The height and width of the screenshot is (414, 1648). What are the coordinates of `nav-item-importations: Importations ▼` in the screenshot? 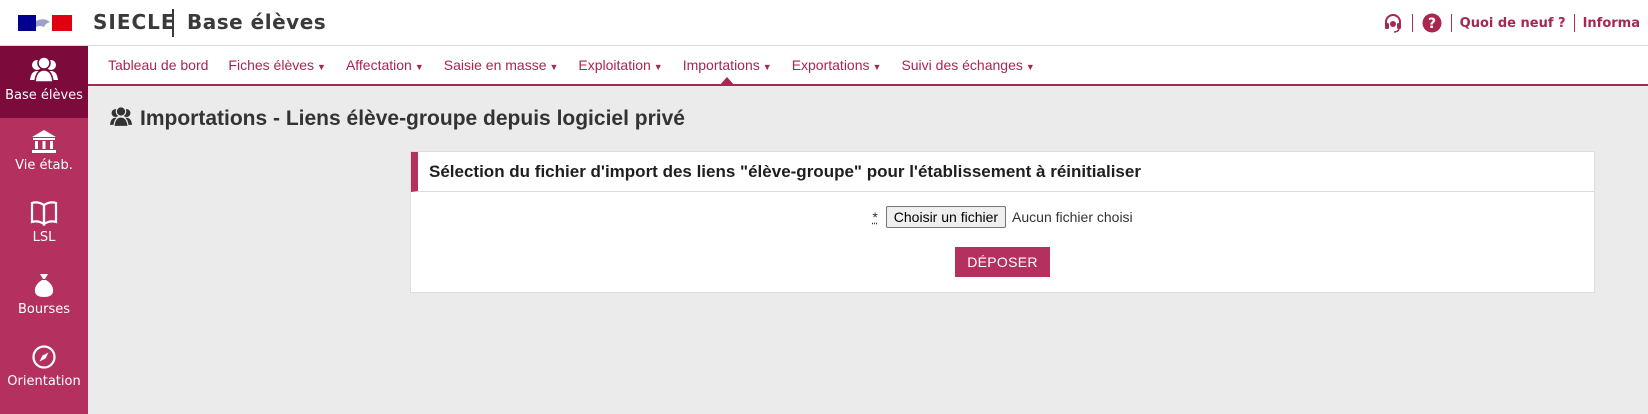 It's located at (727, 66).